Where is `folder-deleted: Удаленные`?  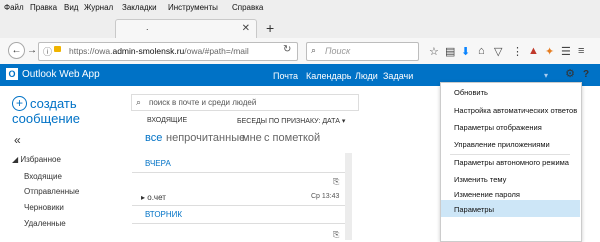
folder-deleted: Удаленные is located at coordinates (45, 223).